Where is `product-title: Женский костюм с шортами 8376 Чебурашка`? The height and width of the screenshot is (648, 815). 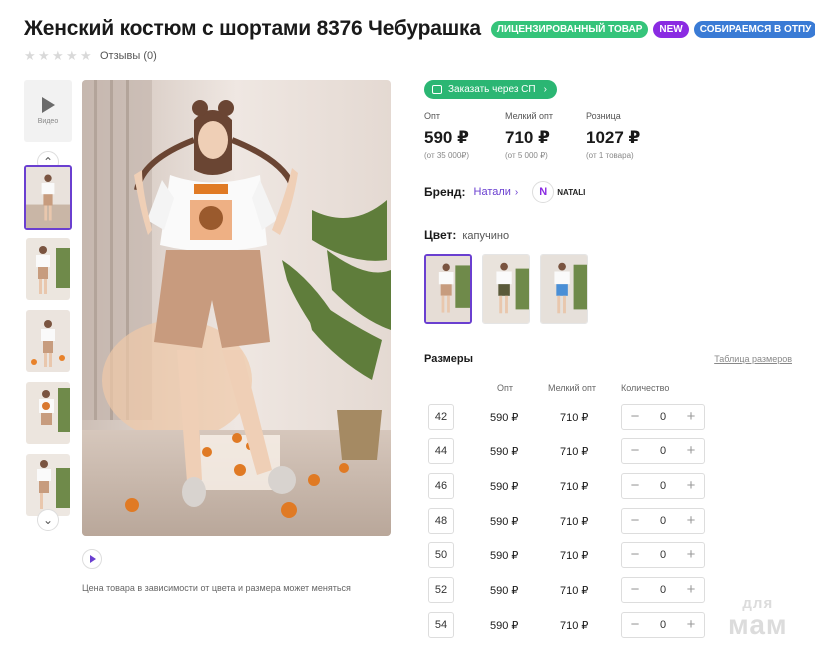
product-title: Женский костюм с шортами 8376 Чебурашка is located at coordinates (252, 28).